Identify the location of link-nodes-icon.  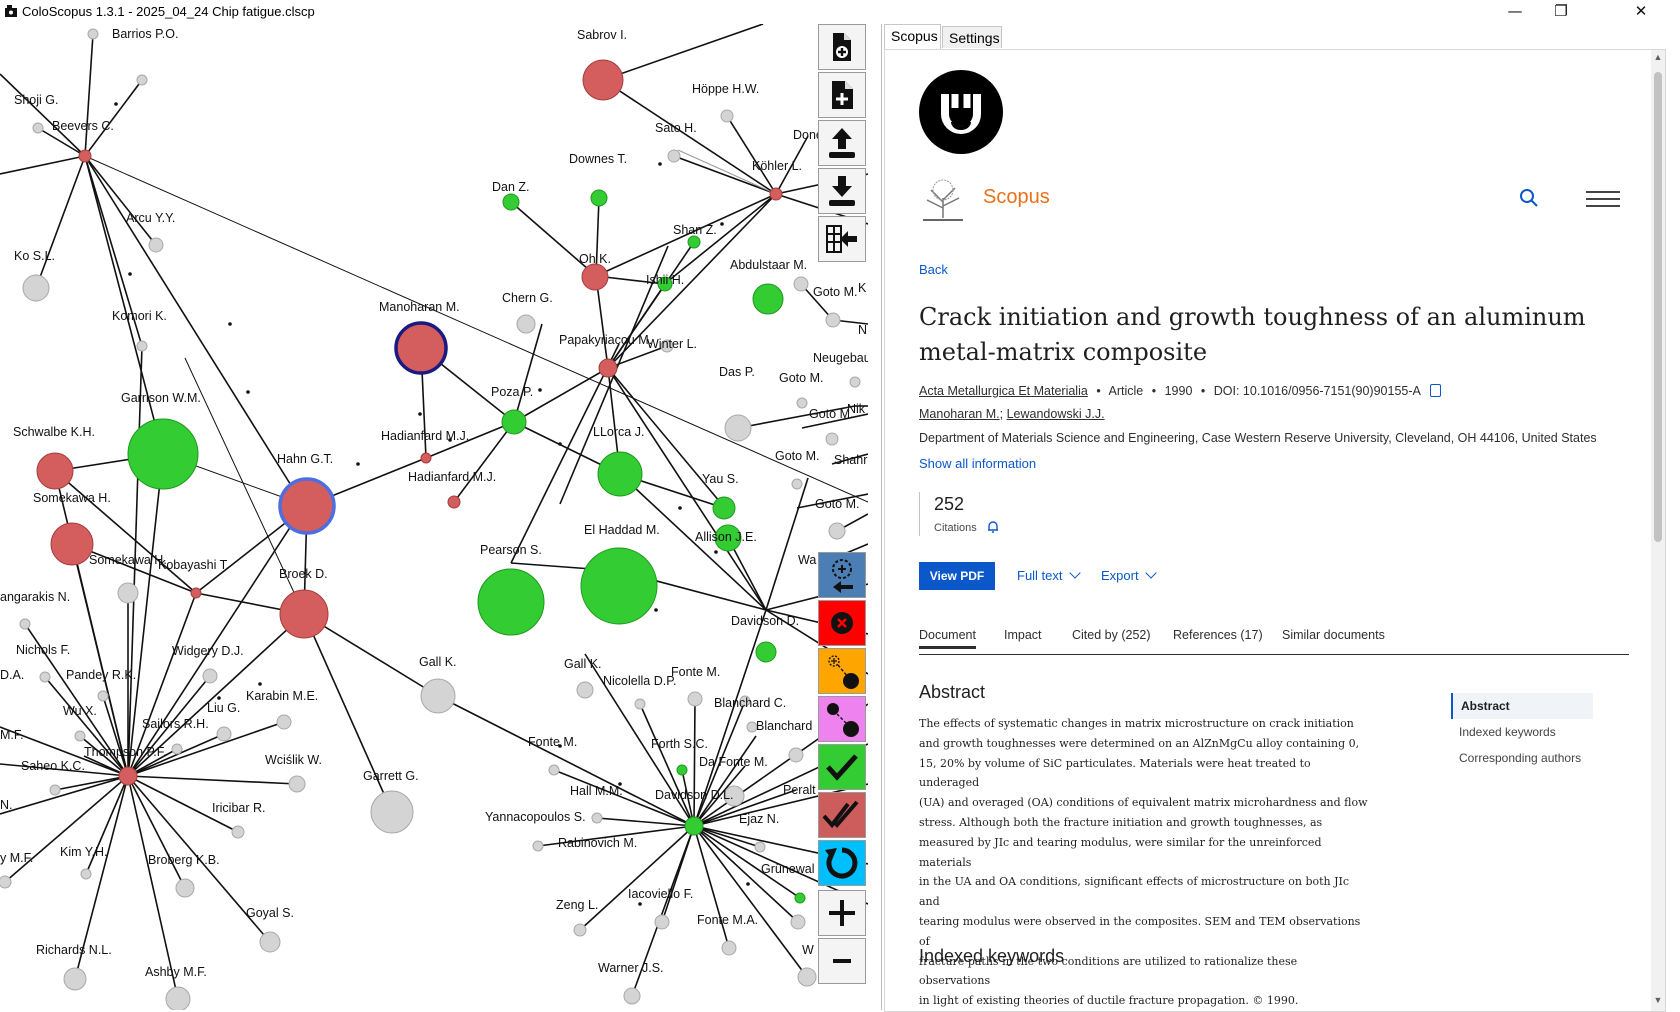
(843, 720).